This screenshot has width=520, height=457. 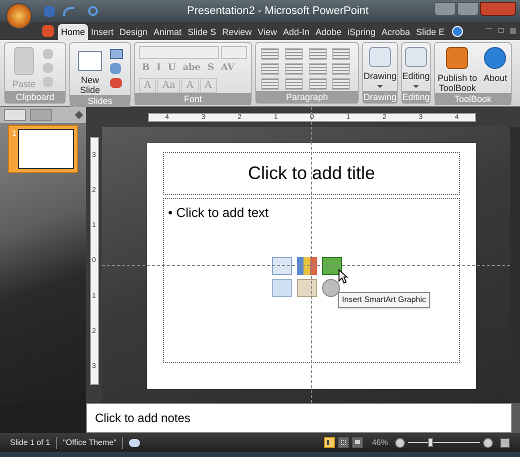 I want to click on slides-tab, so click(x=15, y=115).